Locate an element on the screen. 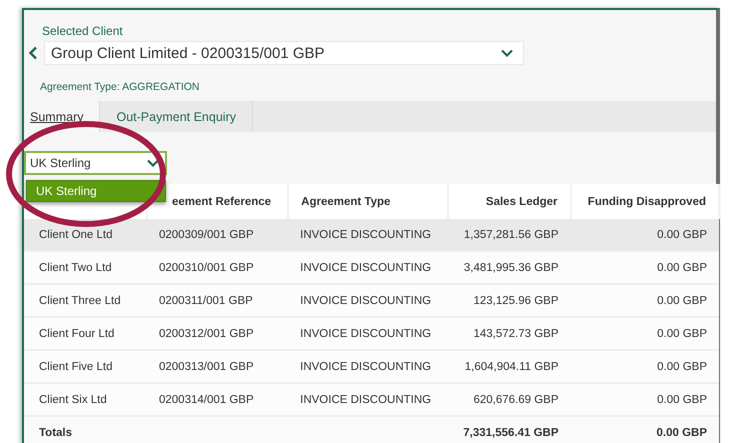 The height and width of the screenshot is (443, 732). column-header: Funding Disapproved is located at coordinates (644, 201).